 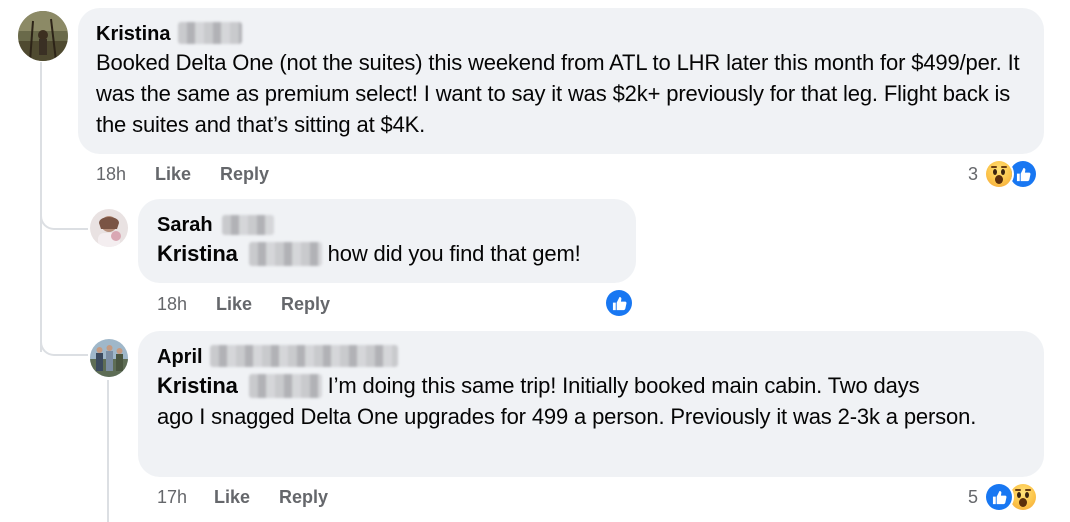 What do you see at coordinates (172, 497) in the screenshot?
I see `comment-timestamp: 17h` at bounding box center [172, 497].